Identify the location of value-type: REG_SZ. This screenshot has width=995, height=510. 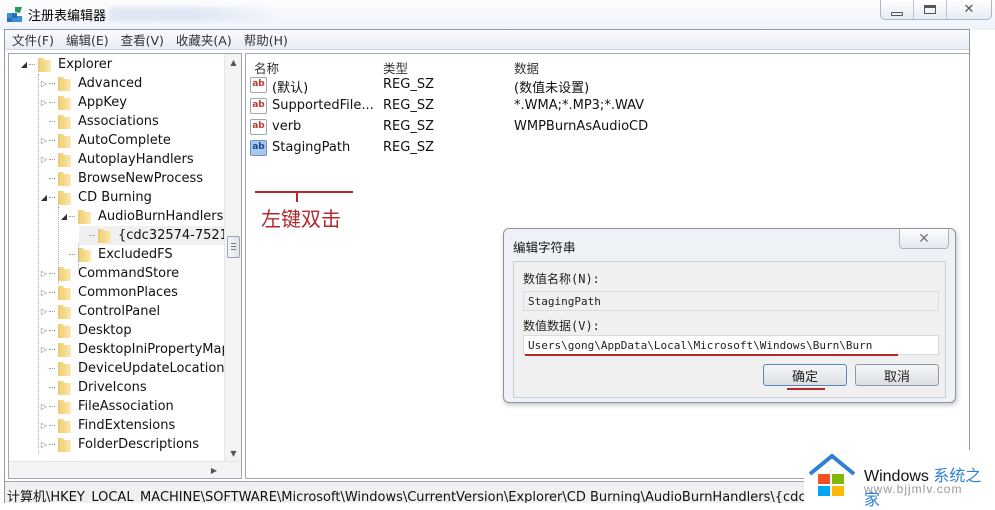
(408, 105).